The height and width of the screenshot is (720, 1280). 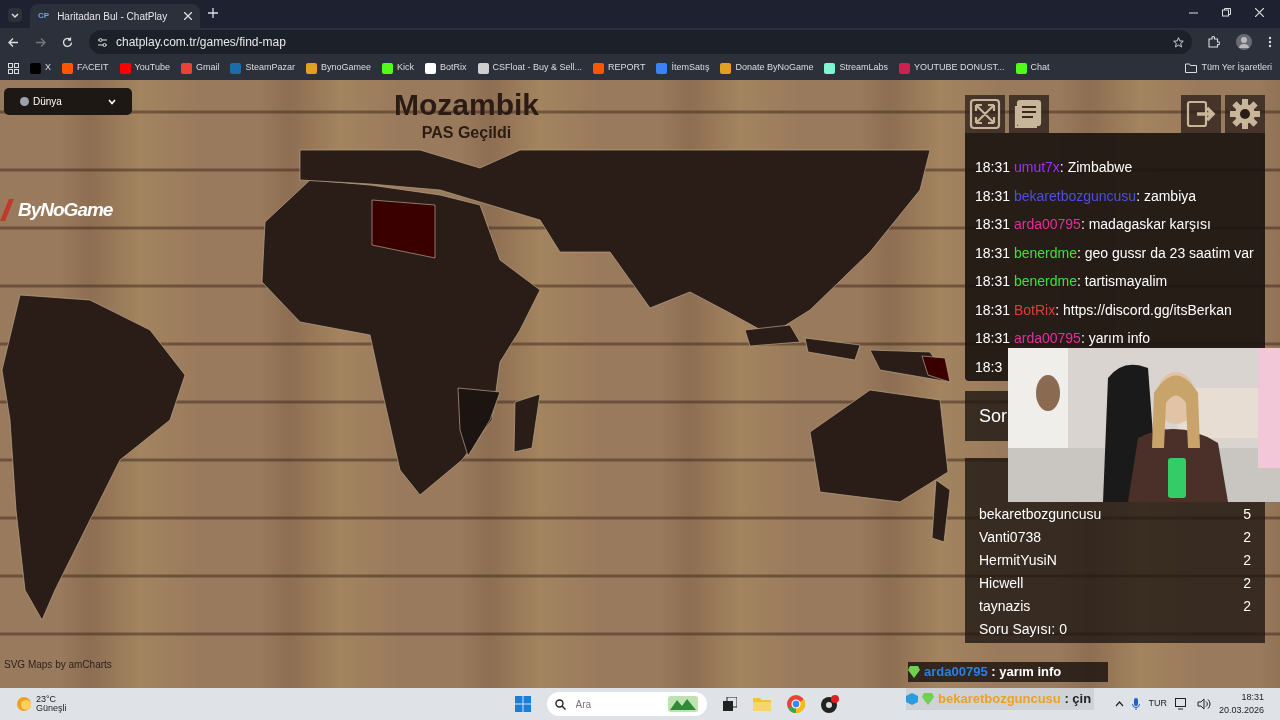 What do you see at coordinates (1001, 583) in the screenshot?
I see `player-name: Hicwell` at bounding box center [1001, 583].